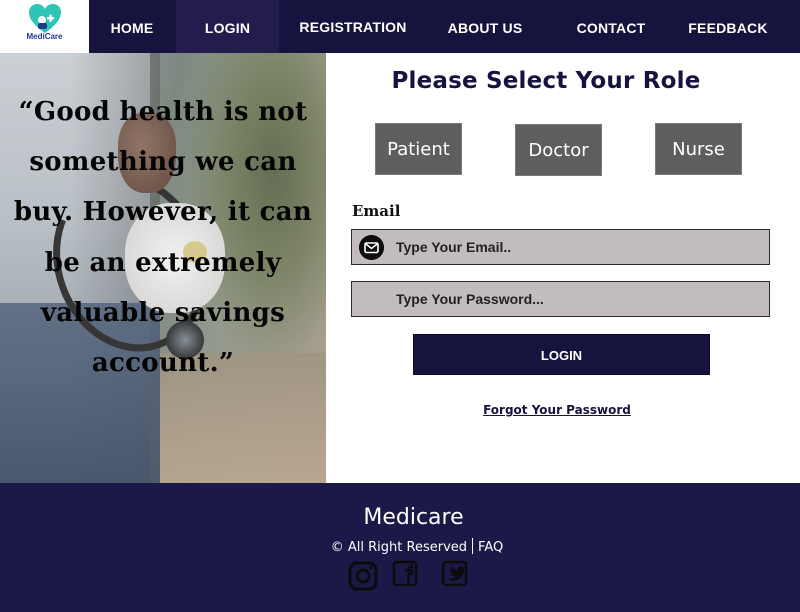 This screenshot has height=612, width=800. What do you see at coordinates (576, 298) in the screenshot?
I see `password-input` at bounding box center [576, 298].